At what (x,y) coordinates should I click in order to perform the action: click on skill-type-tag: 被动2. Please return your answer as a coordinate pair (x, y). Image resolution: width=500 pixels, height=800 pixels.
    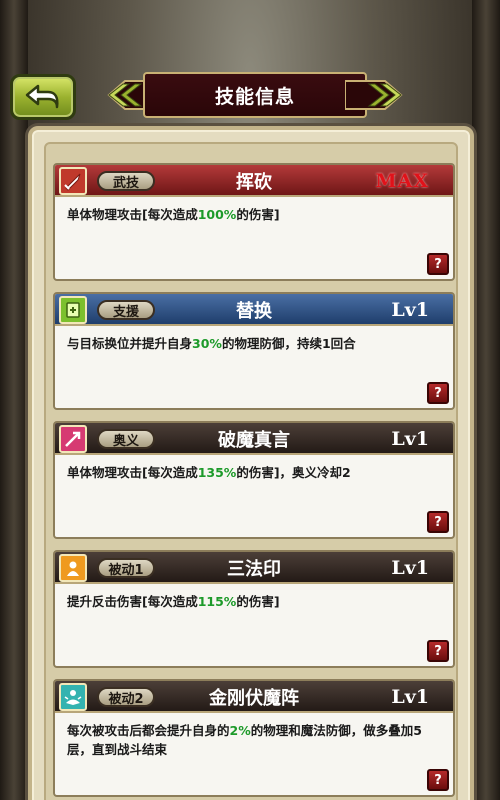
    Looking at the image, I should click on (126, 697).